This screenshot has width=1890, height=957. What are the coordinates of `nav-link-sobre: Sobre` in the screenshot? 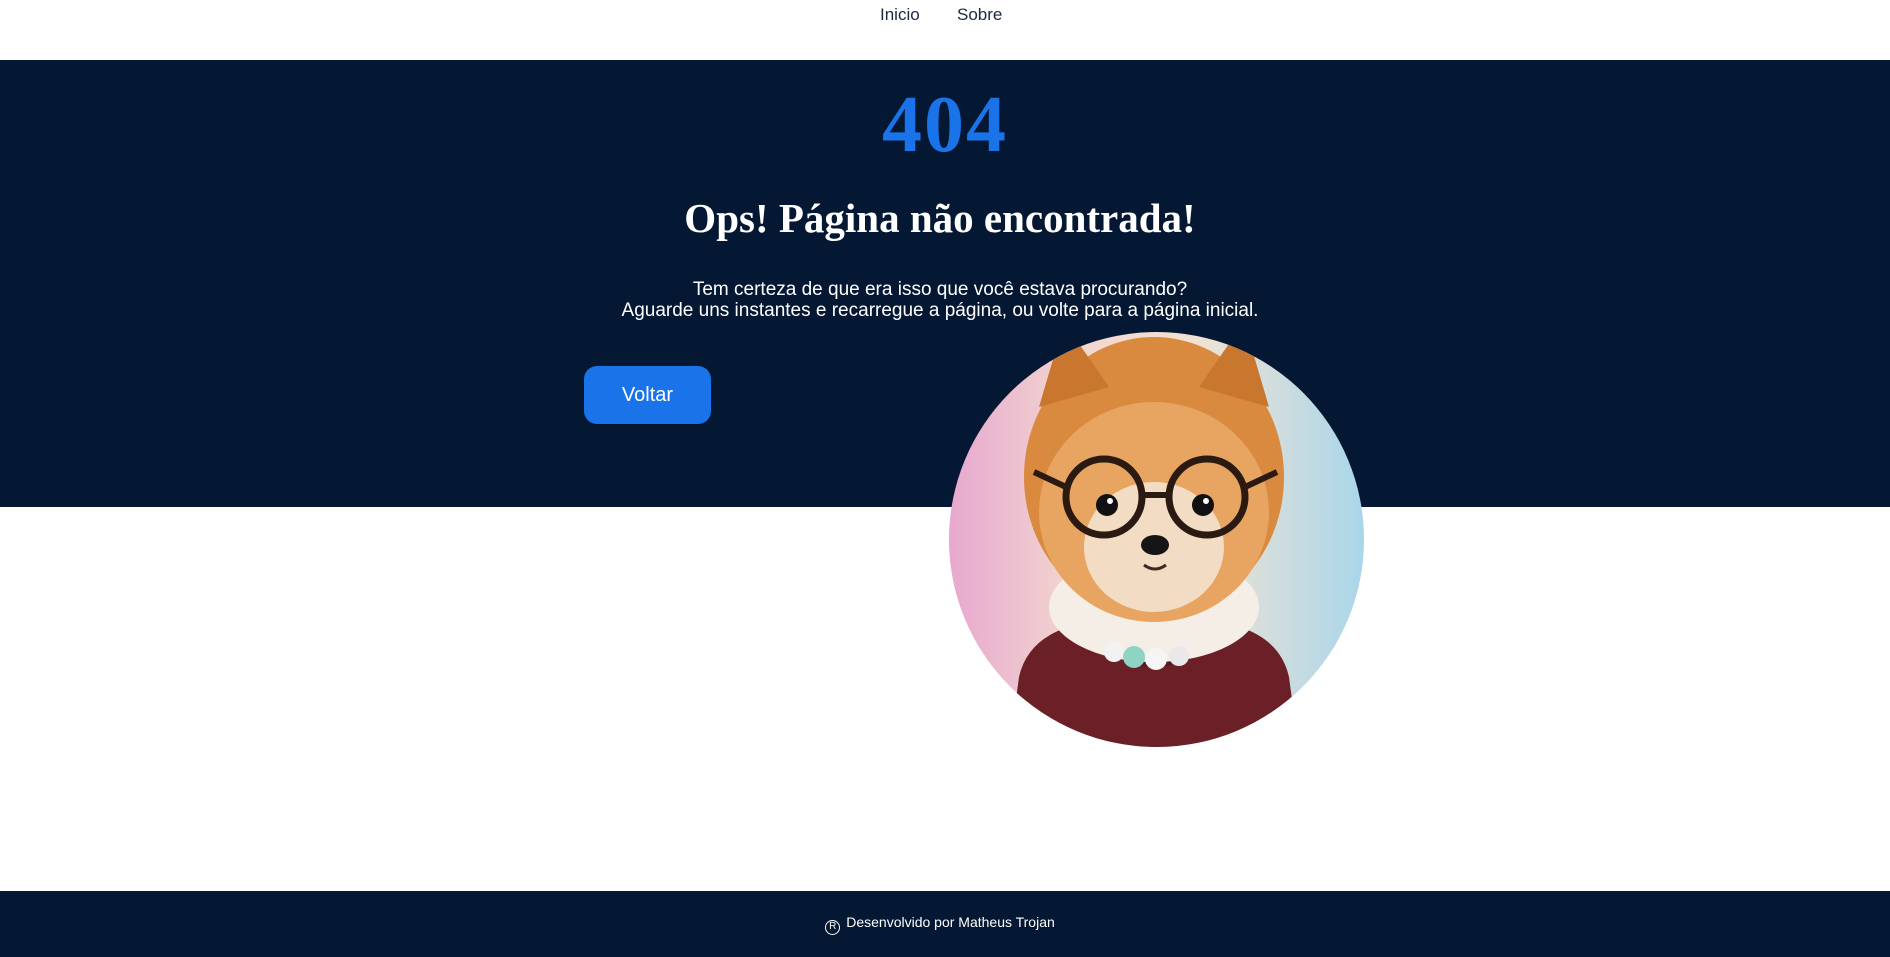 It's located at (979, 15).